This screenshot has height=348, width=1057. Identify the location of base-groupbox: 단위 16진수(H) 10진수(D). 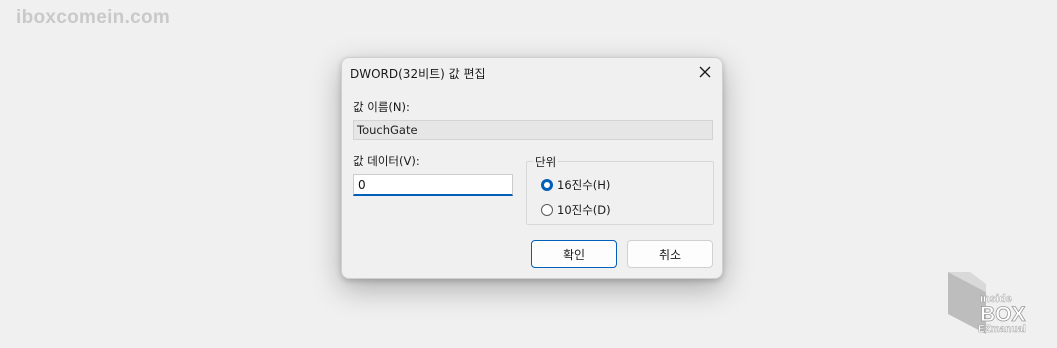
(620, 189).